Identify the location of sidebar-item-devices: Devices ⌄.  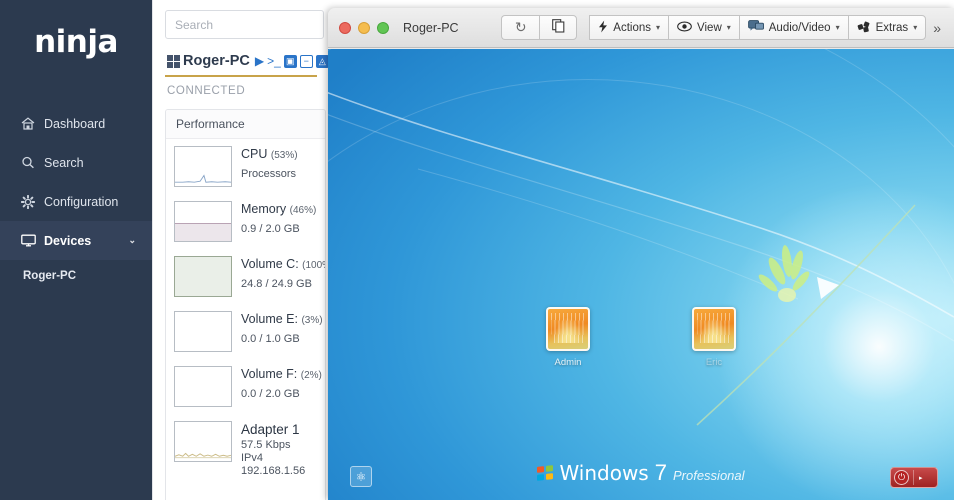
(76, 240).